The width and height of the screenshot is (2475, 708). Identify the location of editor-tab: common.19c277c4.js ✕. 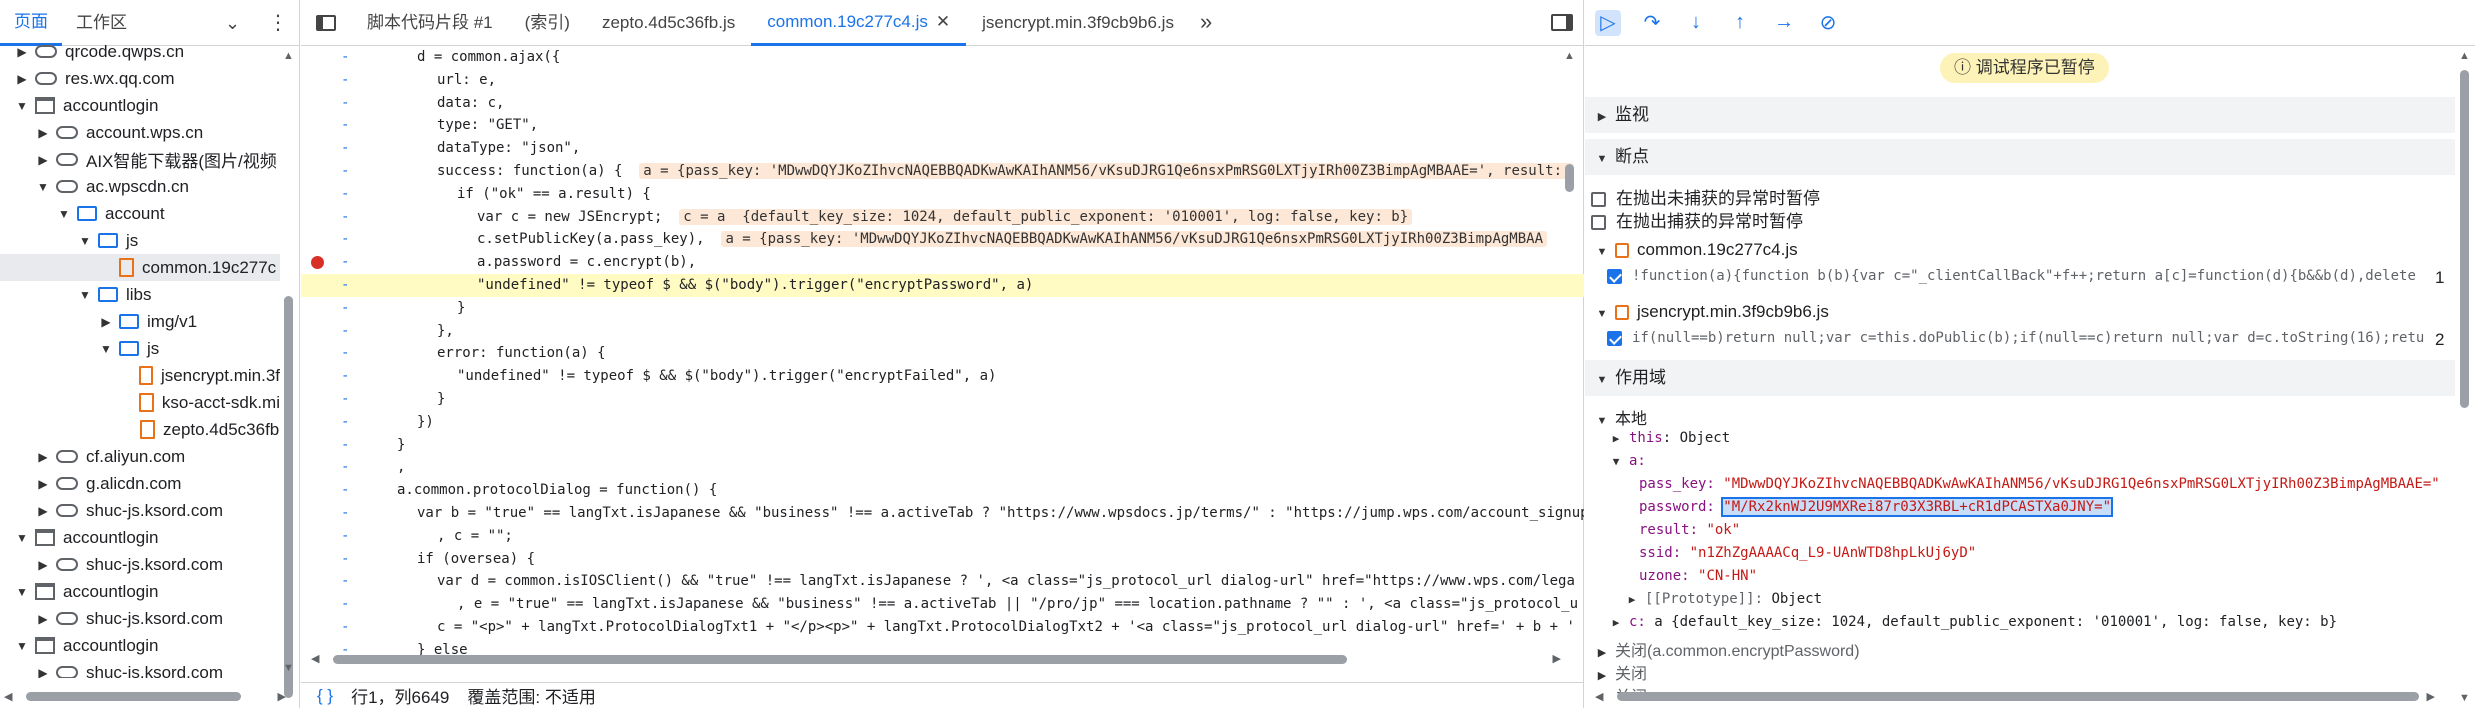
(859, 23).